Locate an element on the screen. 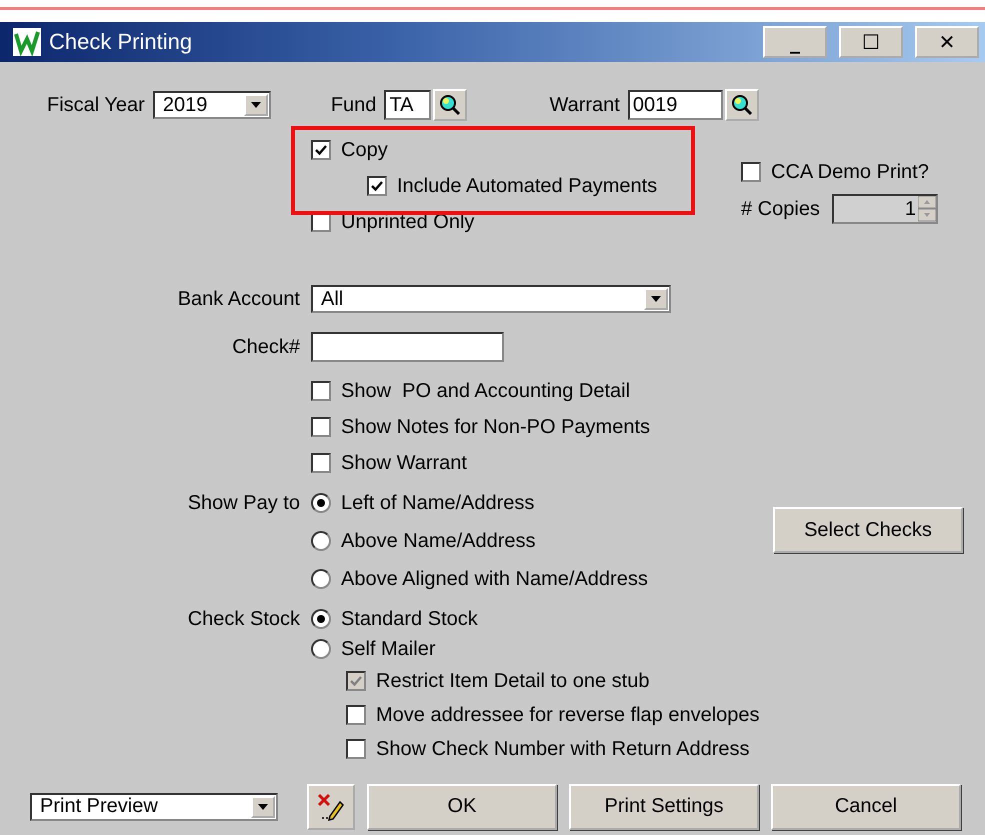 The height and width of the screenshot is (835, 985). field-label: Bank Account is located at coordinates (238, 299).